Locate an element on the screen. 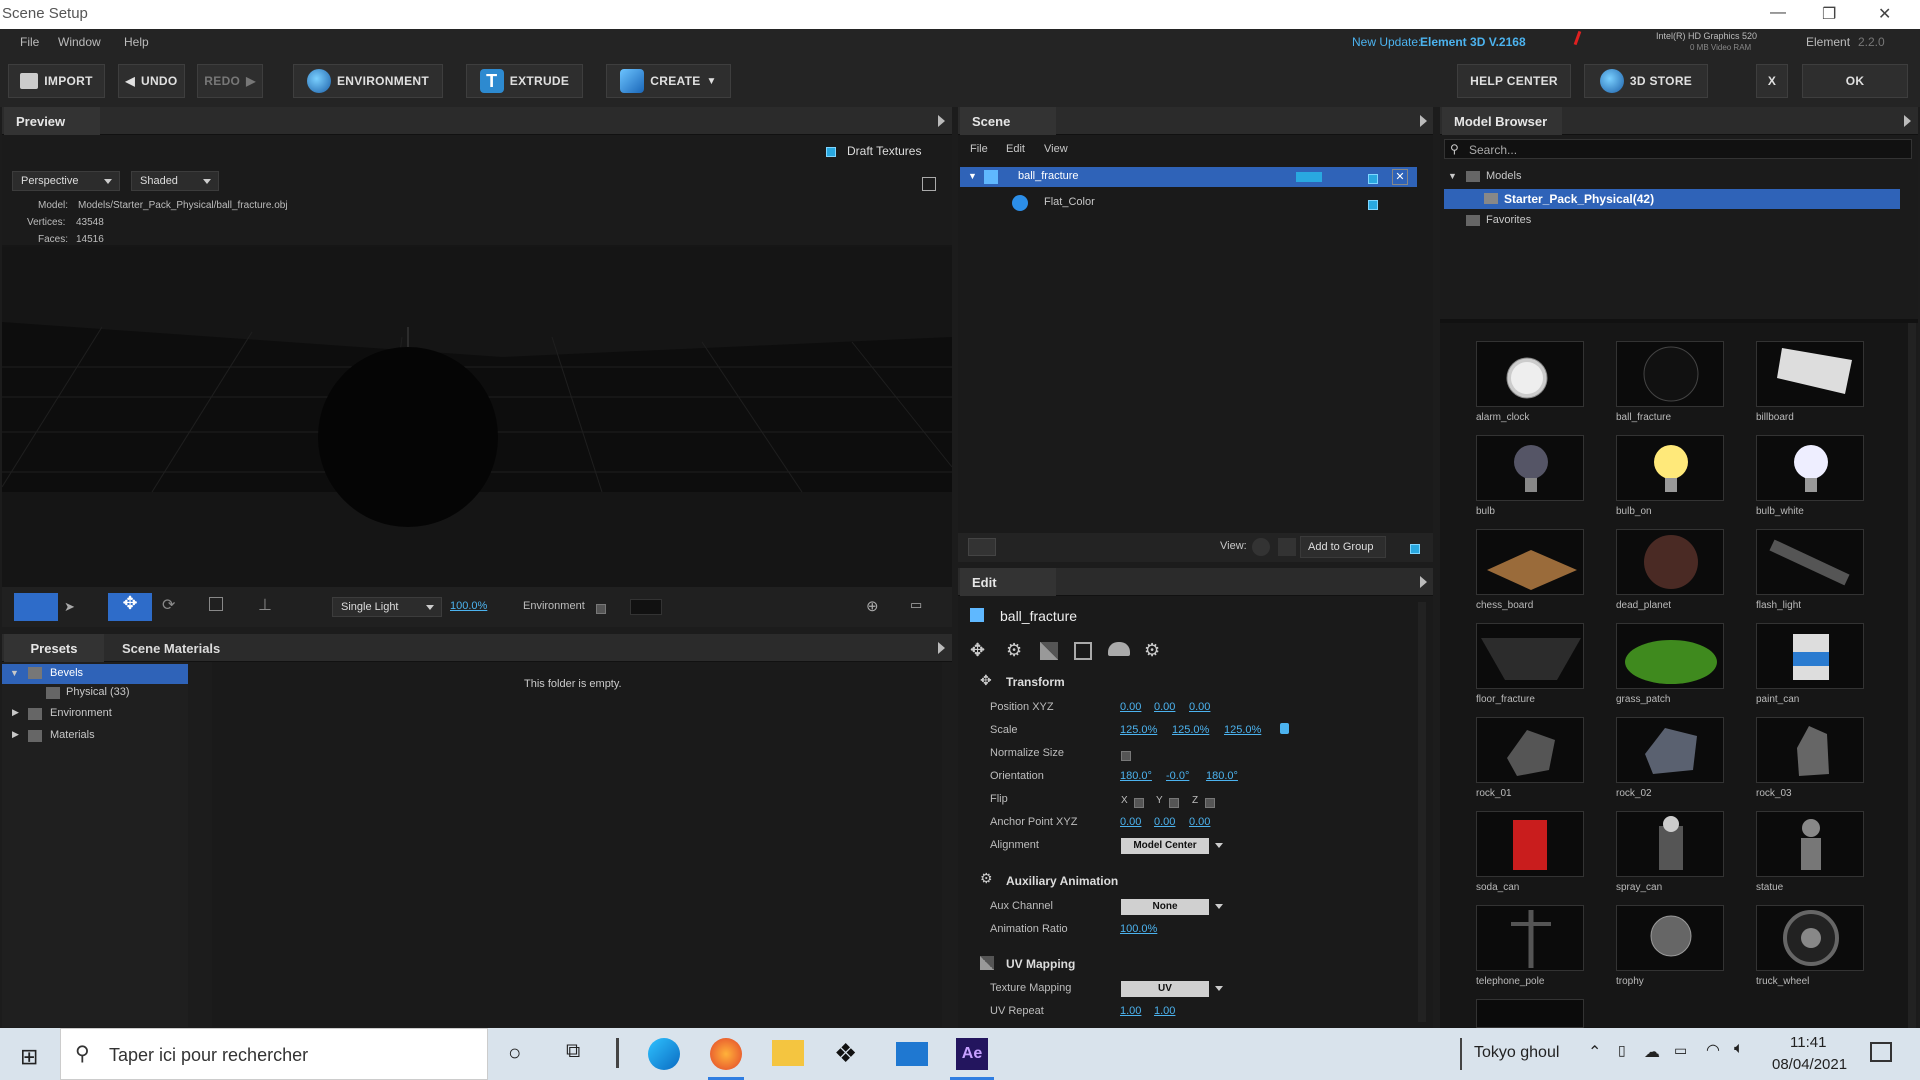  redo-button: REDO ▶ is located at coordinates (230, 81).